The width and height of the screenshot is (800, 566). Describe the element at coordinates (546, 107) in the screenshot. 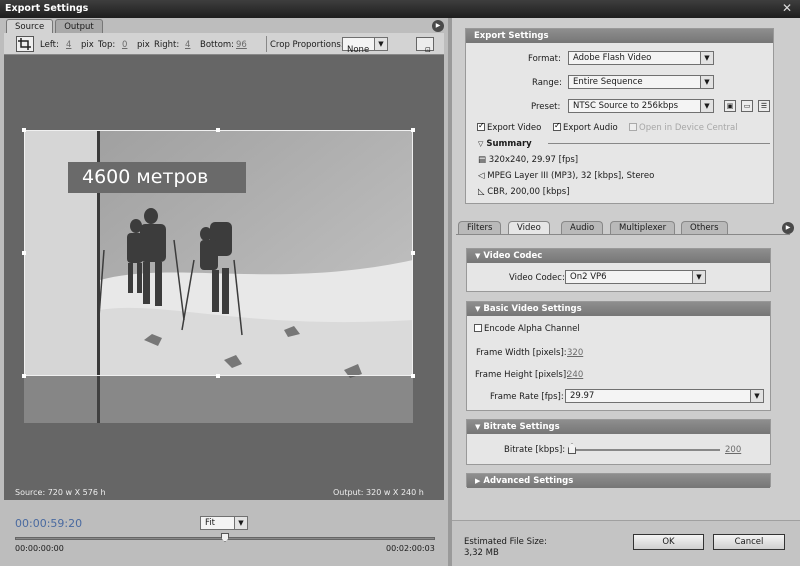

I see `preset-label: Preset:` at that location.